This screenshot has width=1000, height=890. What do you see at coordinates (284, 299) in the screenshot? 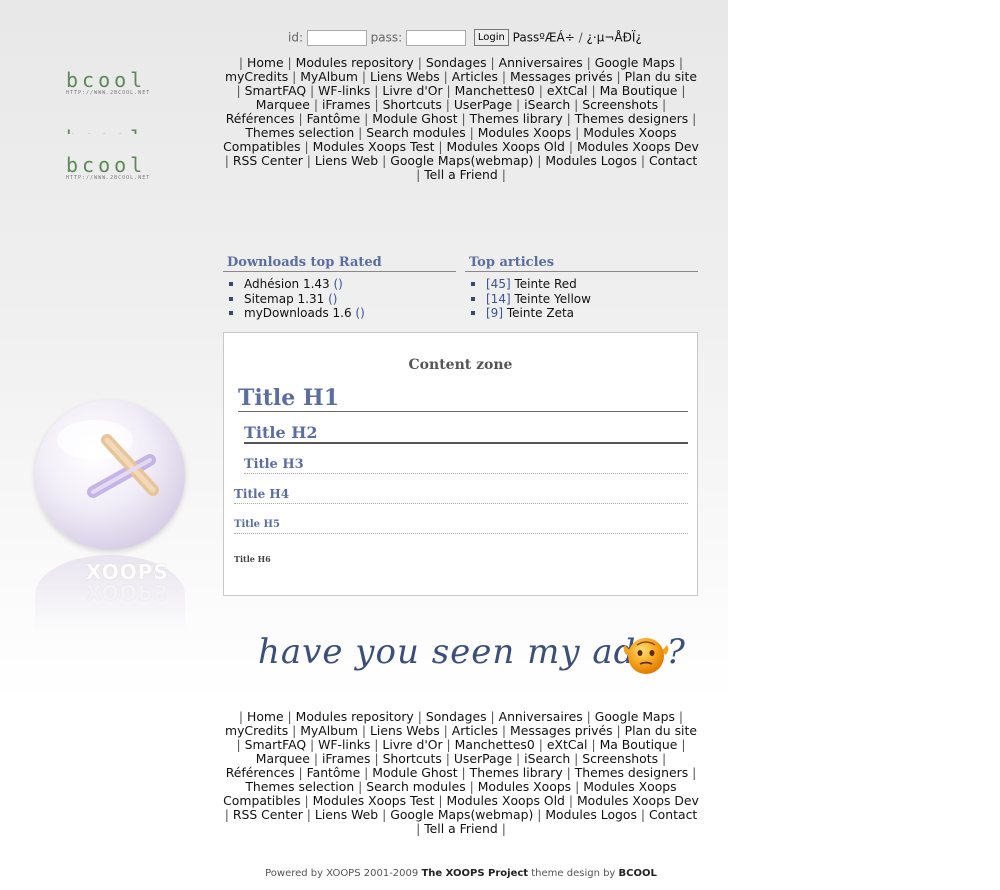
I see `download-link: Sitemap 1.31` at bounding box center [284, 299].